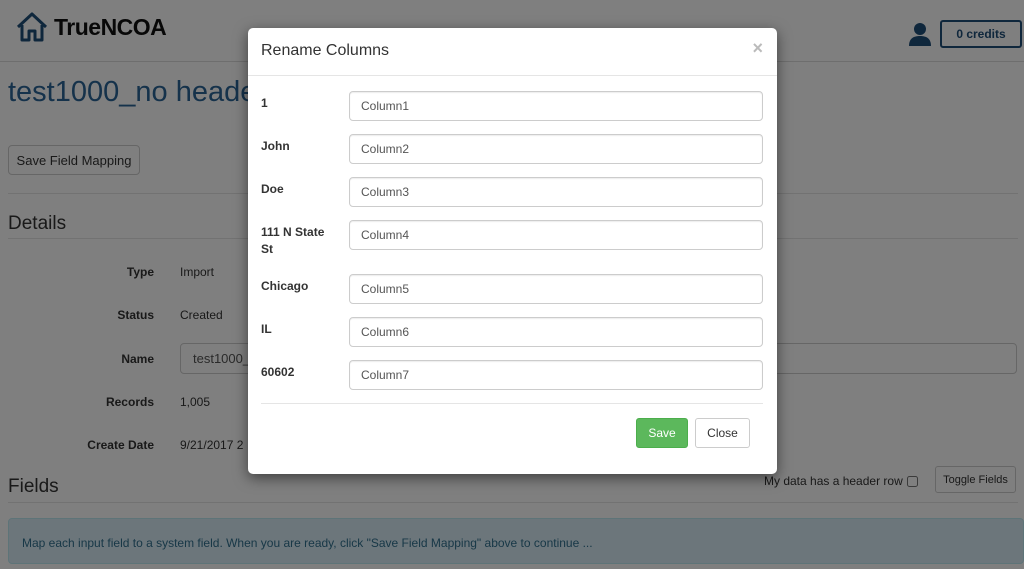 This screenshot has height=569, width=1024. Describe the element at coordinates (757, 48) in the screenshot. I see `close-icon: ×` at that location.